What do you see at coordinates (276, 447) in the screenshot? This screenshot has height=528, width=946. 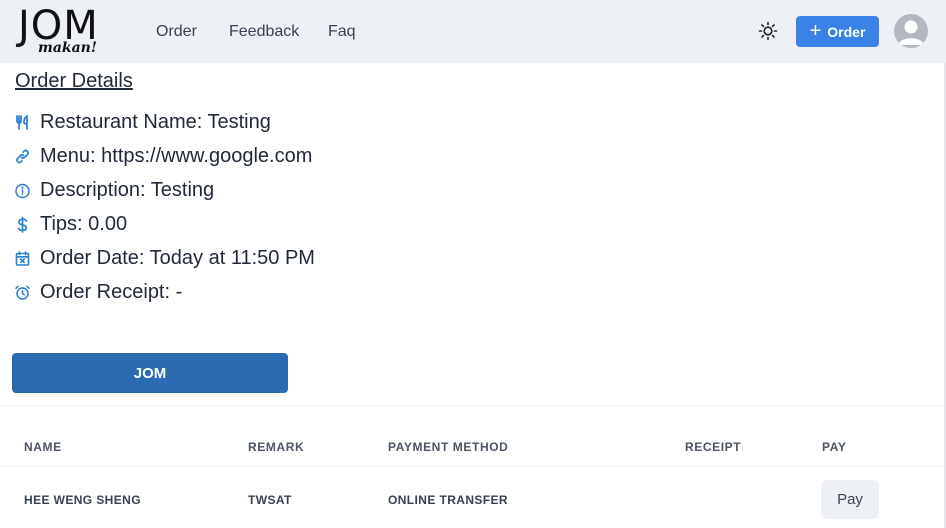 I see `column-header-remark: REMARK` at bounding box center [276, 447].